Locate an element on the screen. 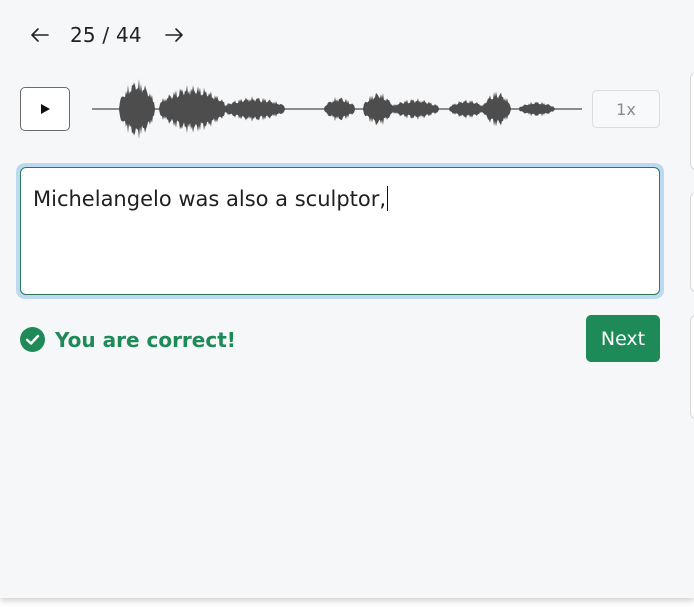 Image resolution: width=694 pixels, height=607 pixels. feedback-message: You are correct! is located at coordinates (145, 339).